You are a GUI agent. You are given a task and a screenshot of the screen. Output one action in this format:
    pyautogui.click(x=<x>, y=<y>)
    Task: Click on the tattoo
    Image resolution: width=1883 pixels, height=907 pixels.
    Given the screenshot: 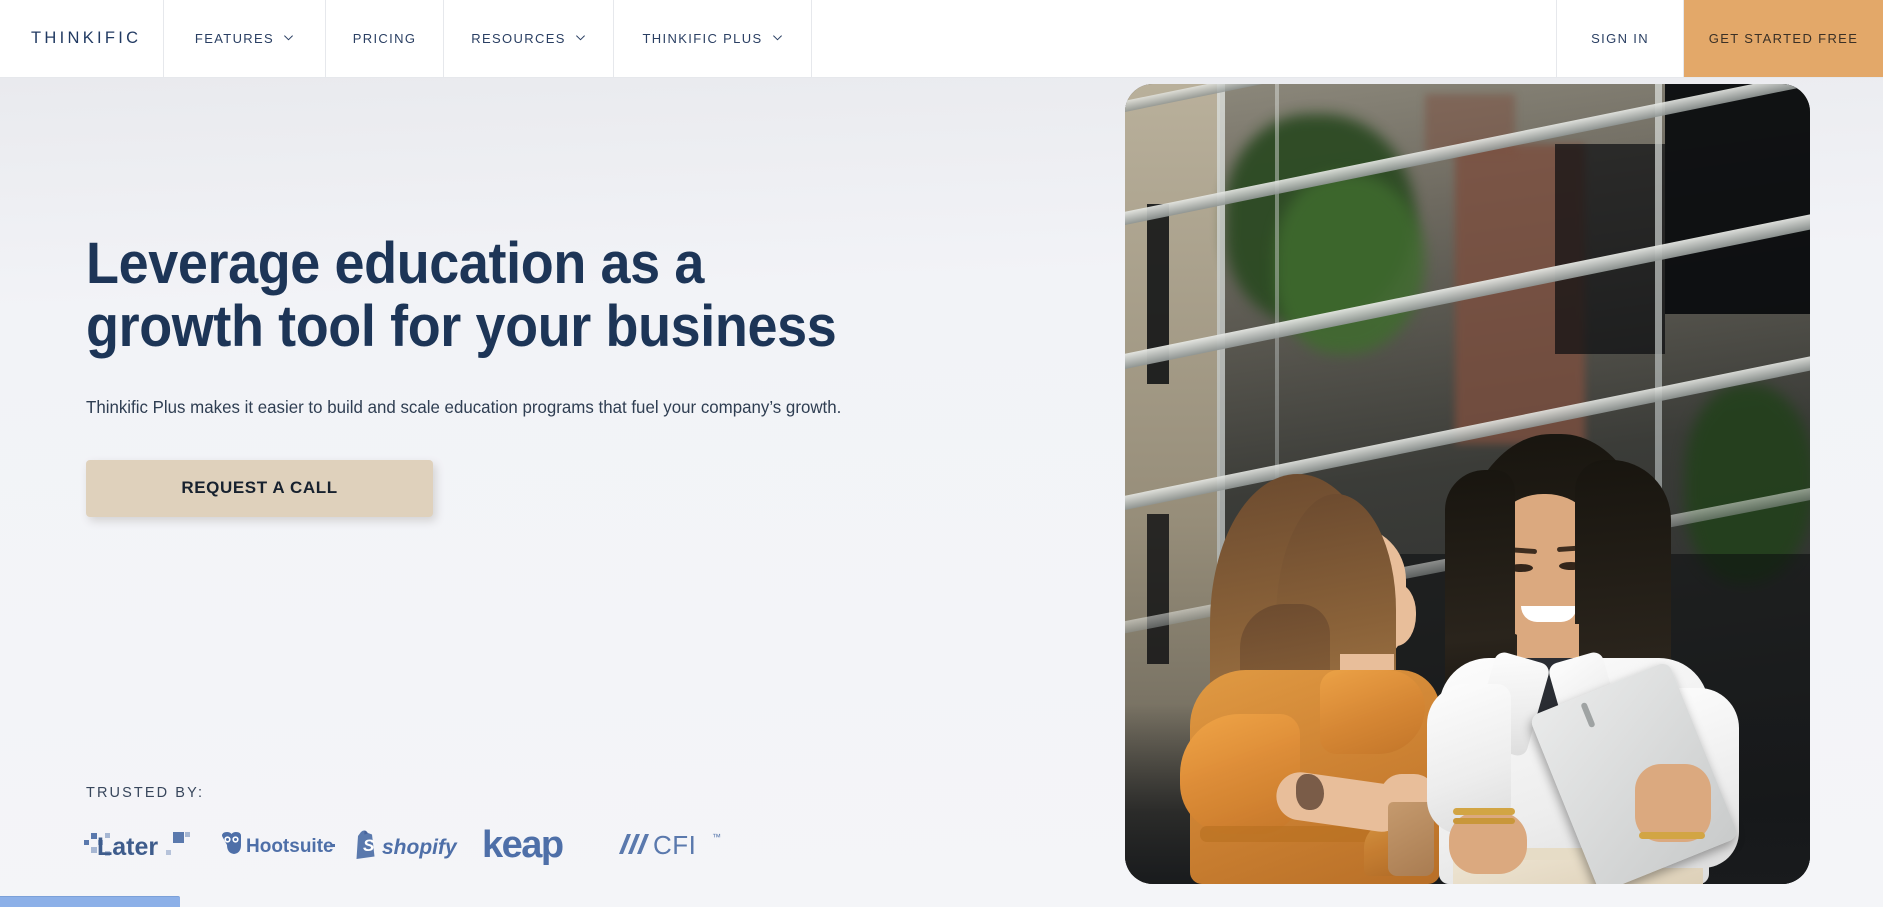 What is the action you would take?
    pyautogui.click(x=1310, y=792)
    